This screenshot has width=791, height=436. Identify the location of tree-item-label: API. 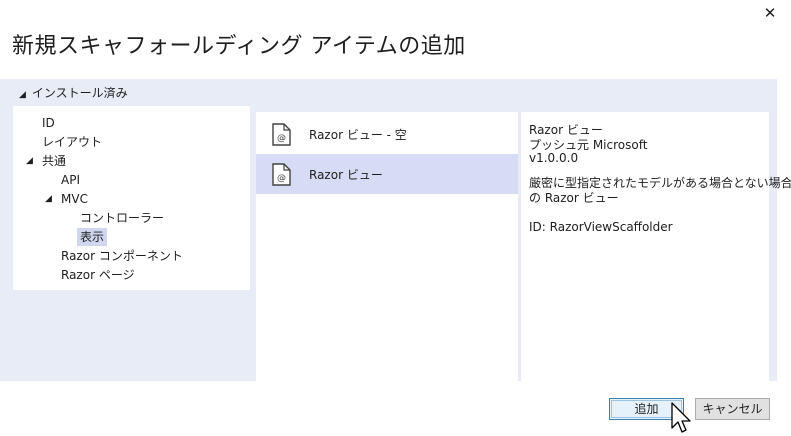
(70, 180).